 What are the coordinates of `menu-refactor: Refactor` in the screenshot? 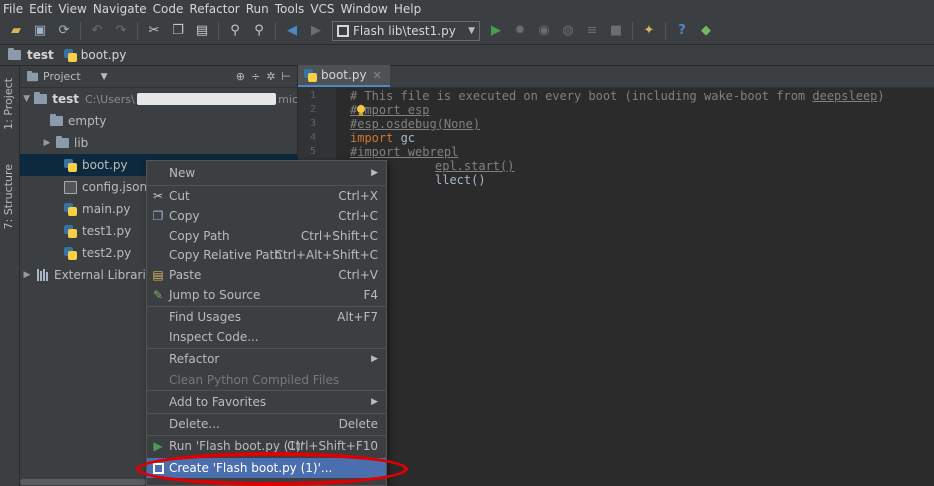 It's located at (214, 9).